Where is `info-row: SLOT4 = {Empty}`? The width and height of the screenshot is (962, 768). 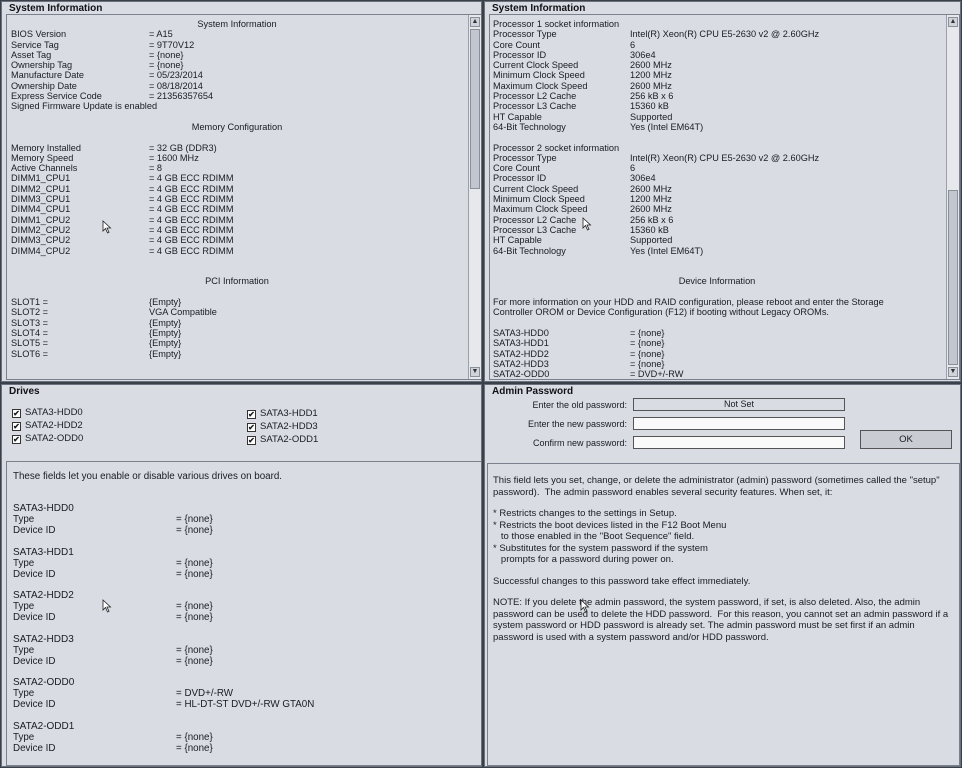 info-row: SLOT4 = {Empty} is located at coordinates (237, 333).